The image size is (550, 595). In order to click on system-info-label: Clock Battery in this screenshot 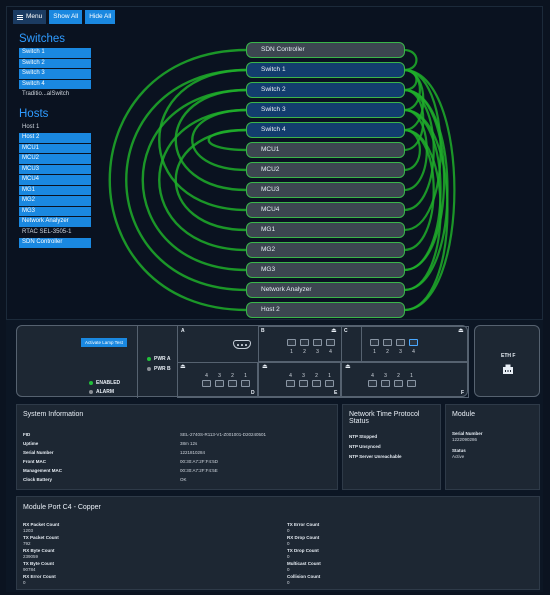, I will do `click(38, 479)`.